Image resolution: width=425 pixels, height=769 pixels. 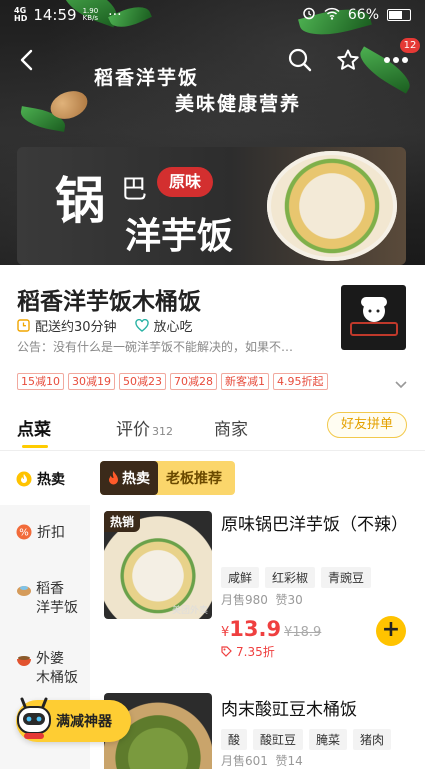 What do you see at coordinates (372, 739) in the screenshot?
I see `dish-tag: 猪肉` at bounding box center [372, 739].